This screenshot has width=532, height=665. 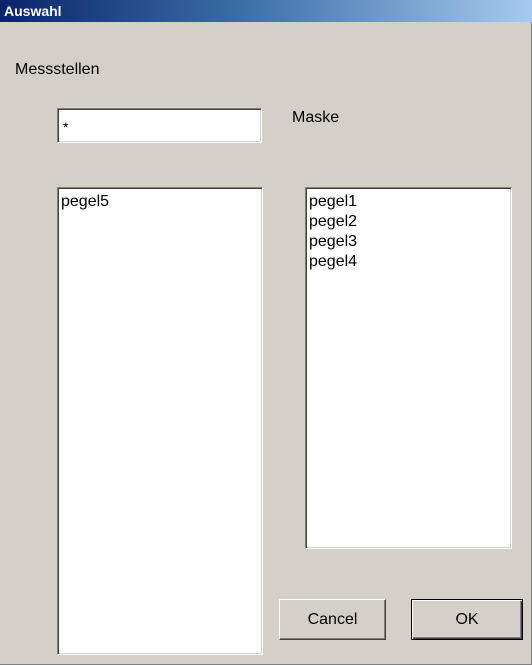 What do you see at coordinates (159, 125) in the screenshot?
I see `mask-input` at bounding box center [159, 125].